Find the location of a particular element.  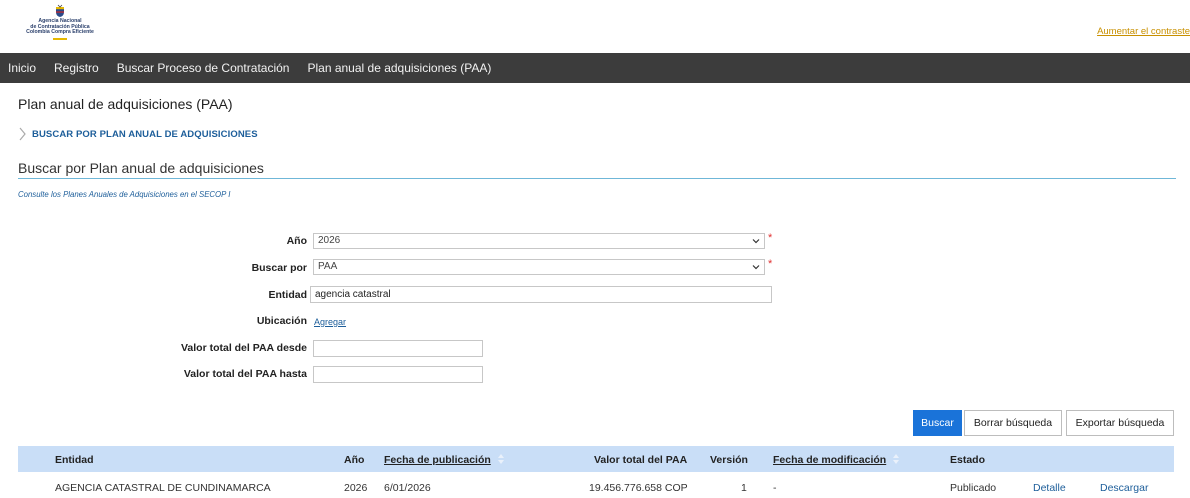

cell-anio: 2026 is located at coordinates (356, 488).